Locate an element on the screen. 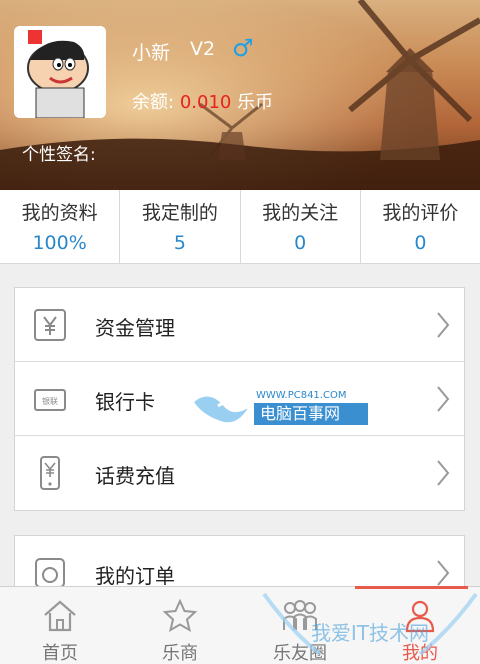 Image resolution: width=480 pixels, height=664 pixels. watermark-bottom-text: 我爱IT技术网 is located at coordinates (370, 633).